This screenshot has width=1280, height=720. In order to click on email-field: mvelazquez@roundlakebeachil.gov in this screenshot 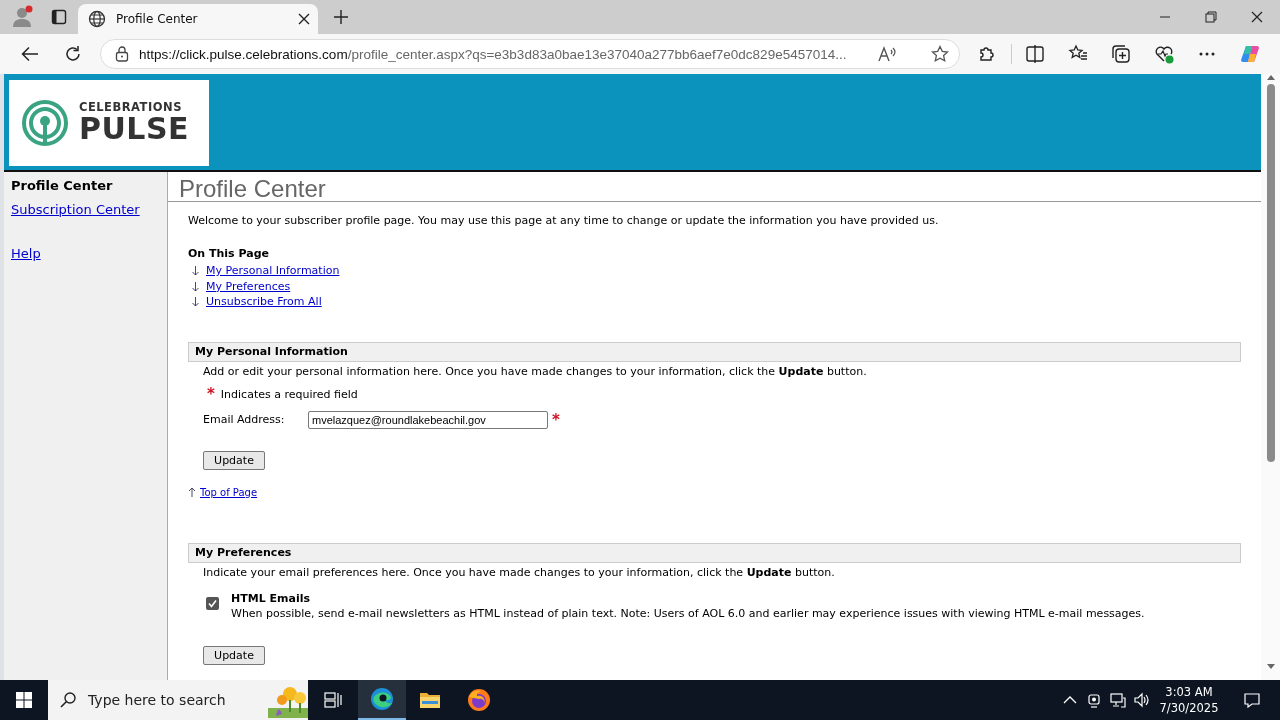, I will do `click(428, 419)`.